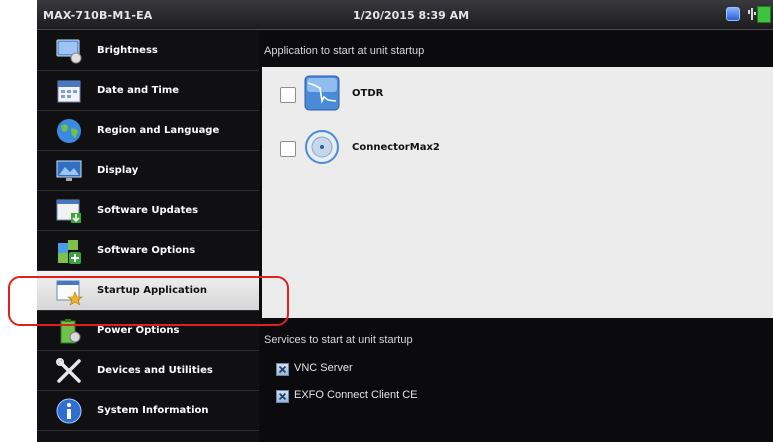  I want to click on exfo-connect-client-label: EXFO Connect Client CE, so click(356, 395).